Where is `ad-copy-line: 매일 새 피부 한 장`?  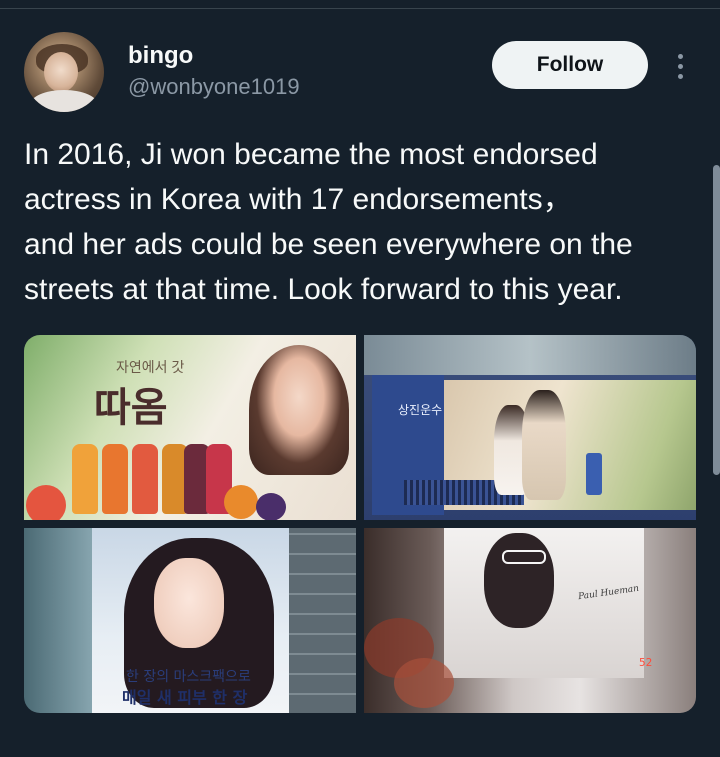 ad-copy-line: 매일 새 피부 한 장 is located at coordinates (185, 697).